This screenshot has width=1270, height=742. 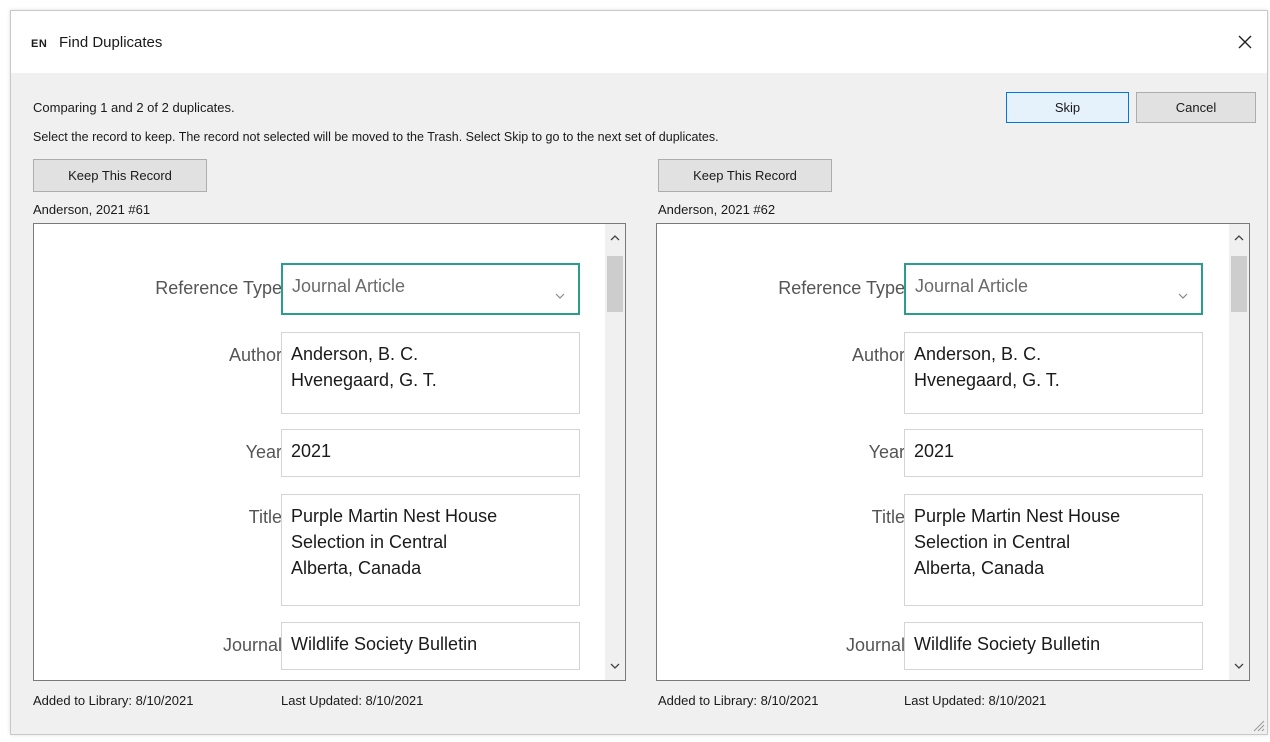 What do you see at coordinates (352, 700) in the screenshot?
I see `updated-date-left: Last Updated: 8/10/2021` at bounding box center [352, 700].